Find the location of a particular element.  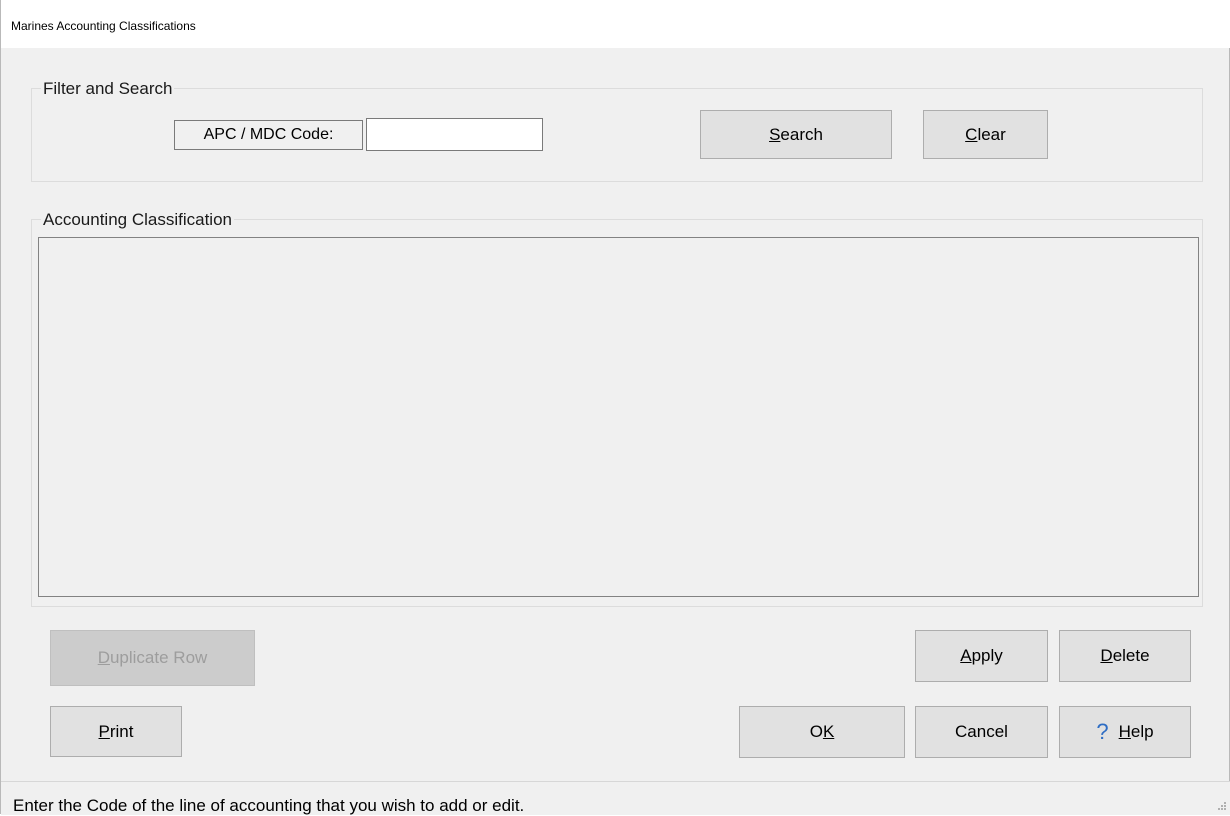

apply-button: Apply is located at coordinates (981, 656).